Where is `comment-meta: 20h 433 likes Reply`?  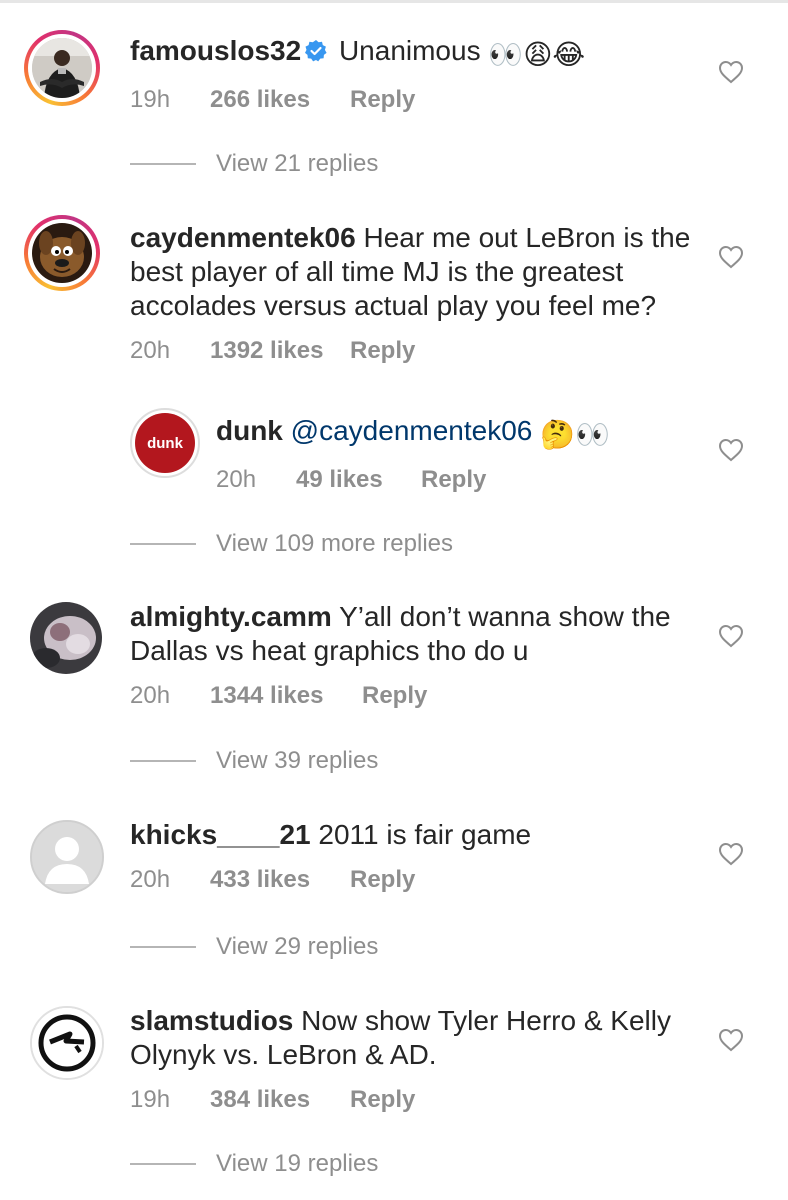
comment-meta: 20h 433 likes Reply is located at coordinates (414, 880).